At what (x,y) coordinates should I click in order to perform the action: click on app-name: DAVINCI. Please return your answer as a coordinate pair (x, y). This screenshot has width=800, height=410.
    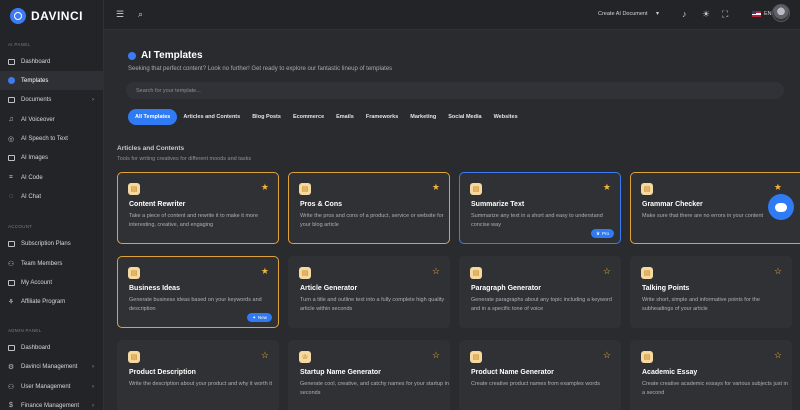
    Looking at the image, I should click on (57, 16).